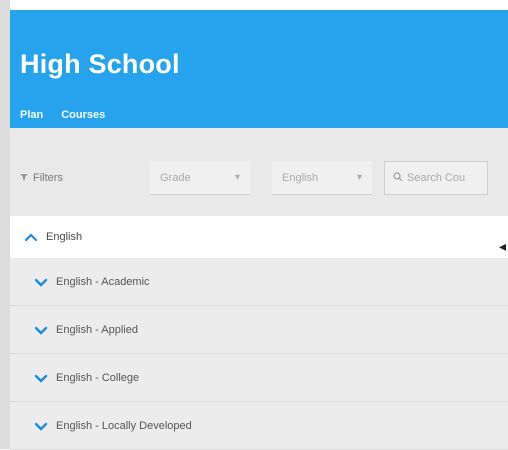 The width and height of the screenshot is (508, 450). What do you see at coordinates (5, 224) in the screenshot?
I see `left-edge-bar` at bounding box center [5, 224].